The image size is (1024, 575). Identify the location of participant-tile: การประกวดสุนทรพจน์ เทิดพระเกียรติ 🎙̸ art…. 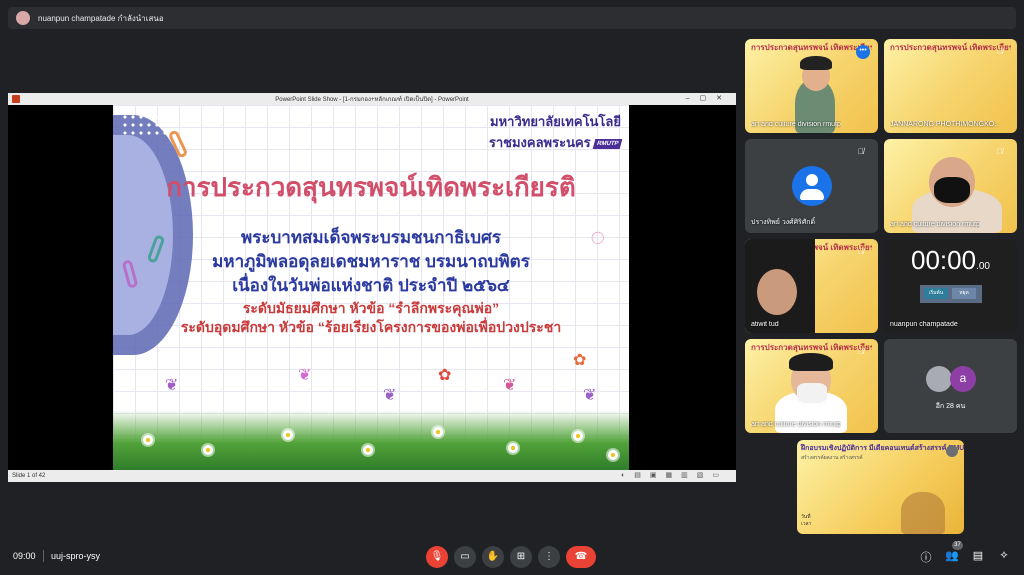
(811, 386).